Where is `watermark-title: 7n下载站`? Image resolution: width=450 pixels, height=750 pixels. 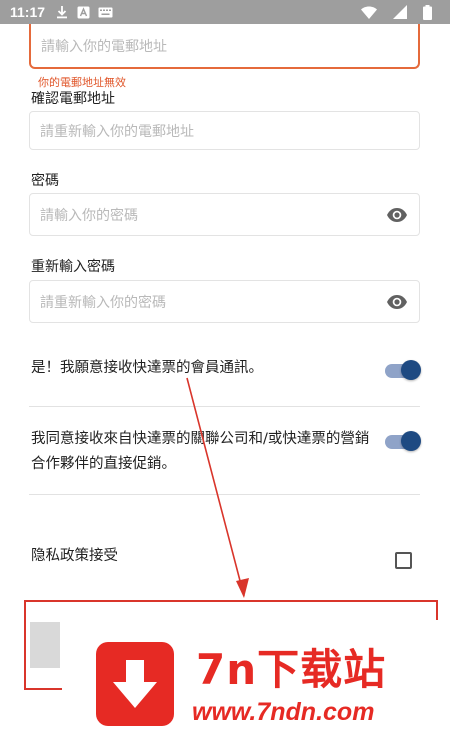 watermark-title: 7n下载站 is located at coordinates (291, 669).